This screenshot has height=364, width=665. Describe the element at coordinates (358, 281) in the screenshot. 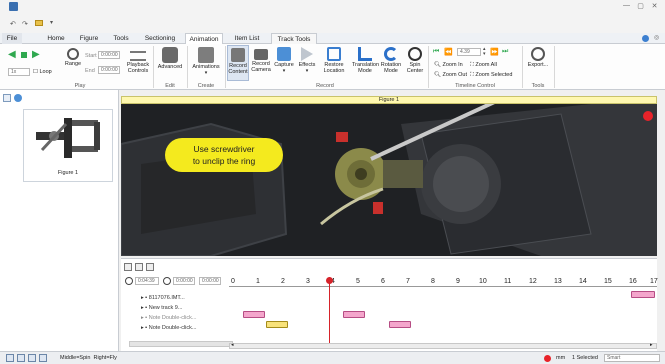

I see `ruler-tick: 5` at that location.